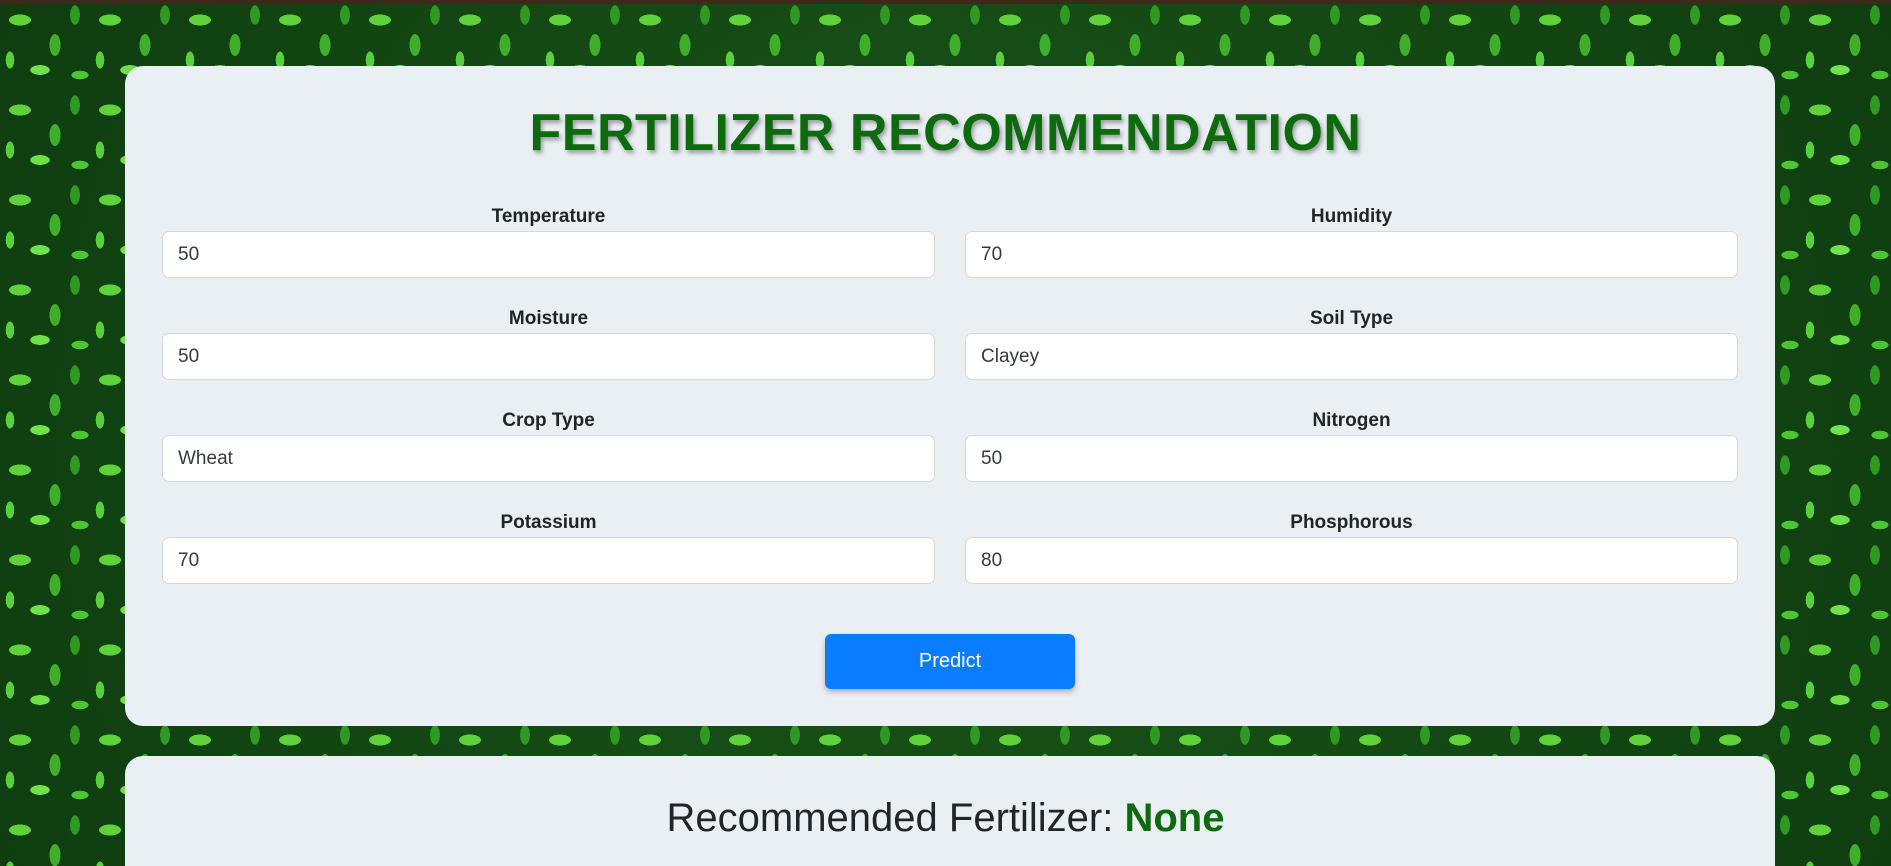 Image resolution: width=1891 pixels, height=866 pixels. What do you see at coordinates (548, 560) in the screenshot?
I see `potassium-input` at bounding box center [548, 560].